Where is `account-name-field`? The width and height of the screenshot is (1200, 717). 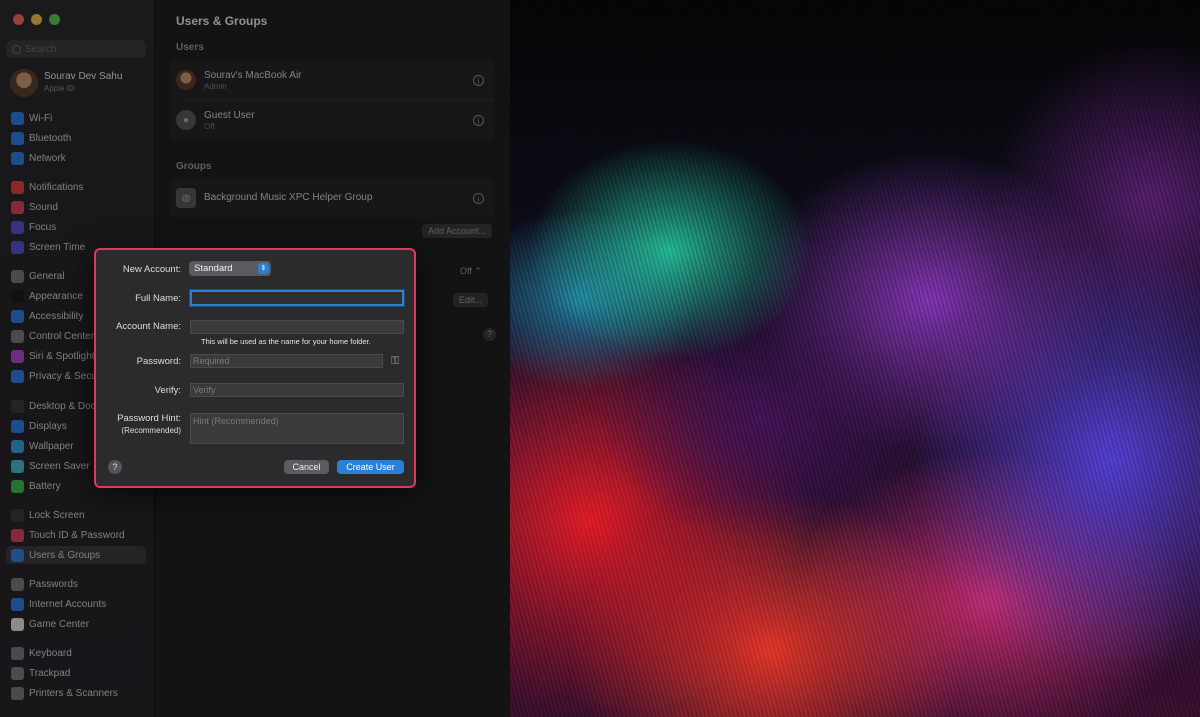 account-name-field is located at coordinates (297, 327).